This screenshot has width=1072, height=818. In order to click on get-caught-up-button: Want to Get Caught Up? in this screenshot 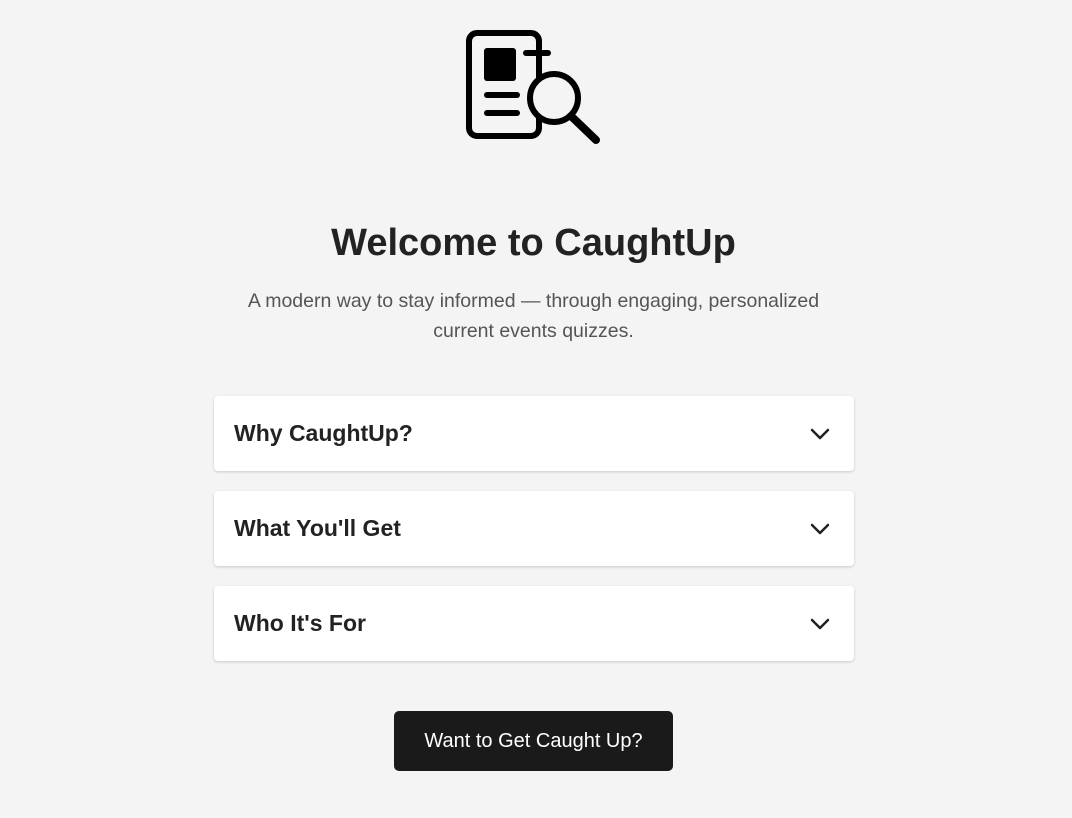, I will do `click(533, 741)`.